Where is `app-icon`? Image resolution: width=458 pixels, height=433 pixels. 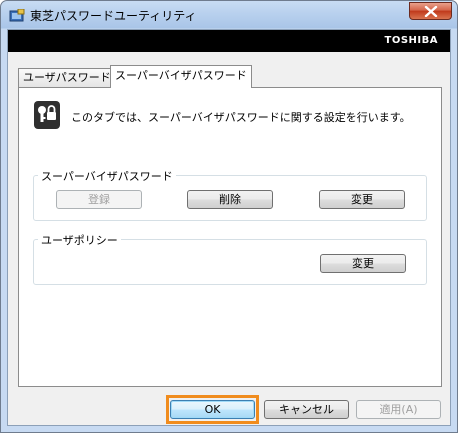
app-icon is located at coordinates (17, 15).